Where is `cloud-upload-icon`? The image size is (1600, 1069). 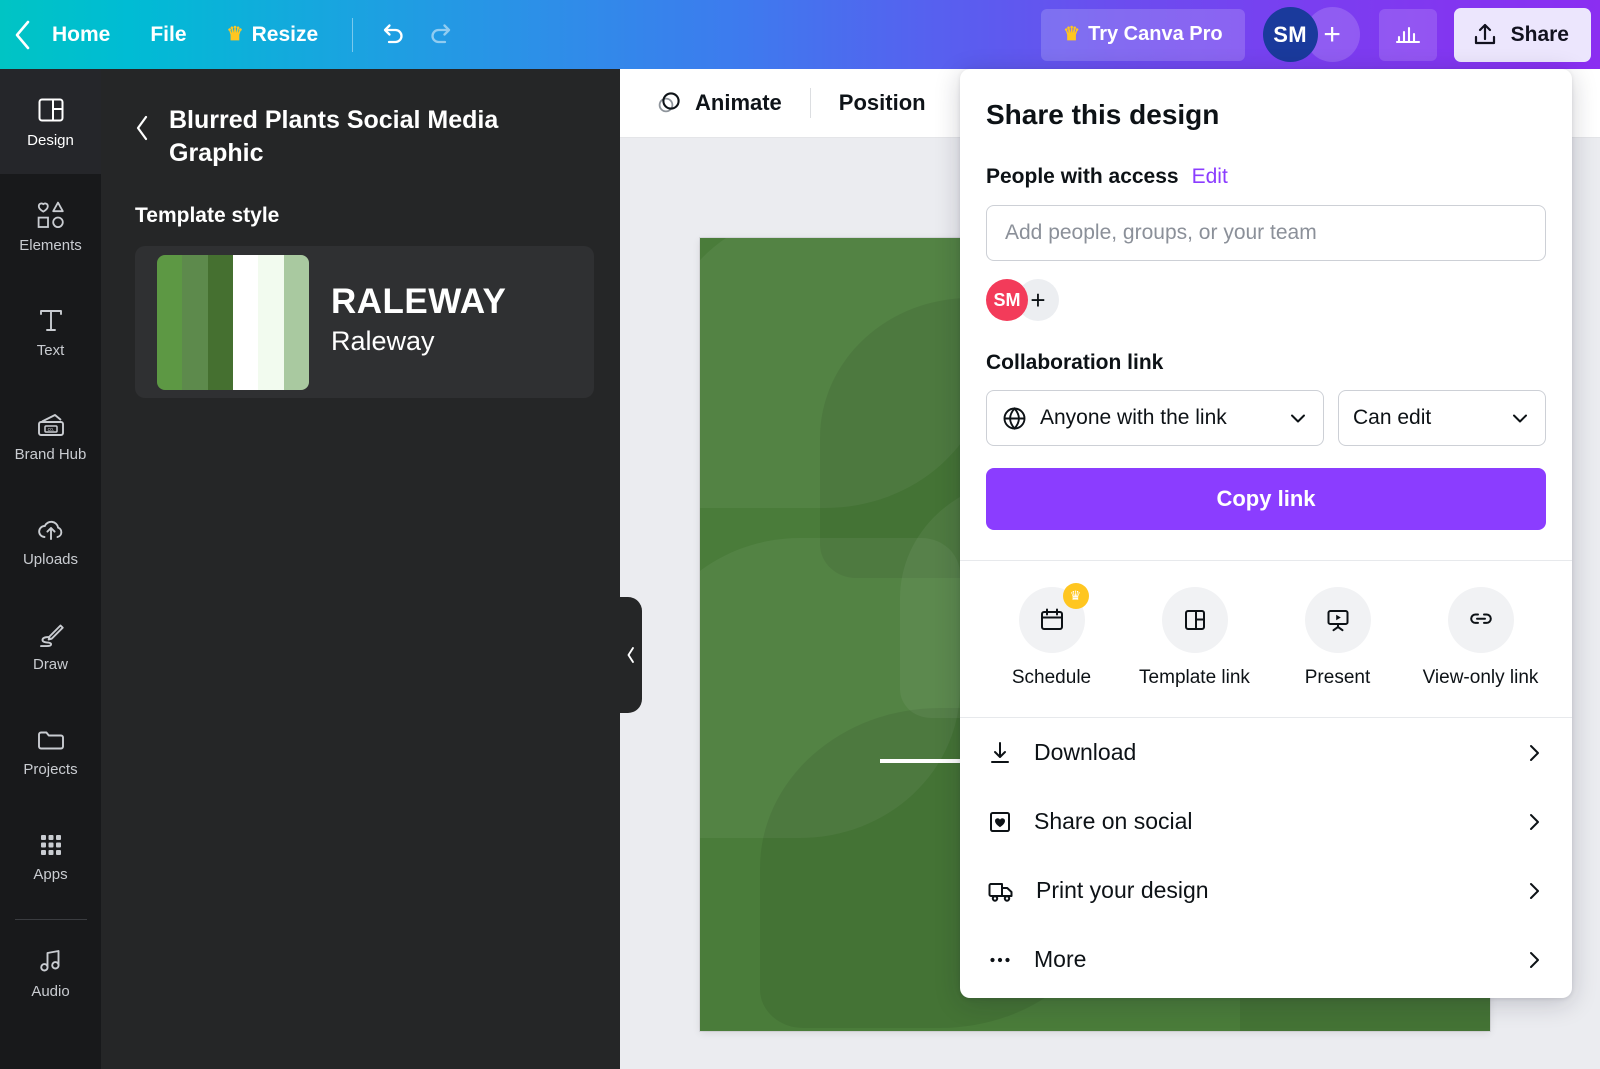
cloud-upload-icon is located at coordinates (51, 530).